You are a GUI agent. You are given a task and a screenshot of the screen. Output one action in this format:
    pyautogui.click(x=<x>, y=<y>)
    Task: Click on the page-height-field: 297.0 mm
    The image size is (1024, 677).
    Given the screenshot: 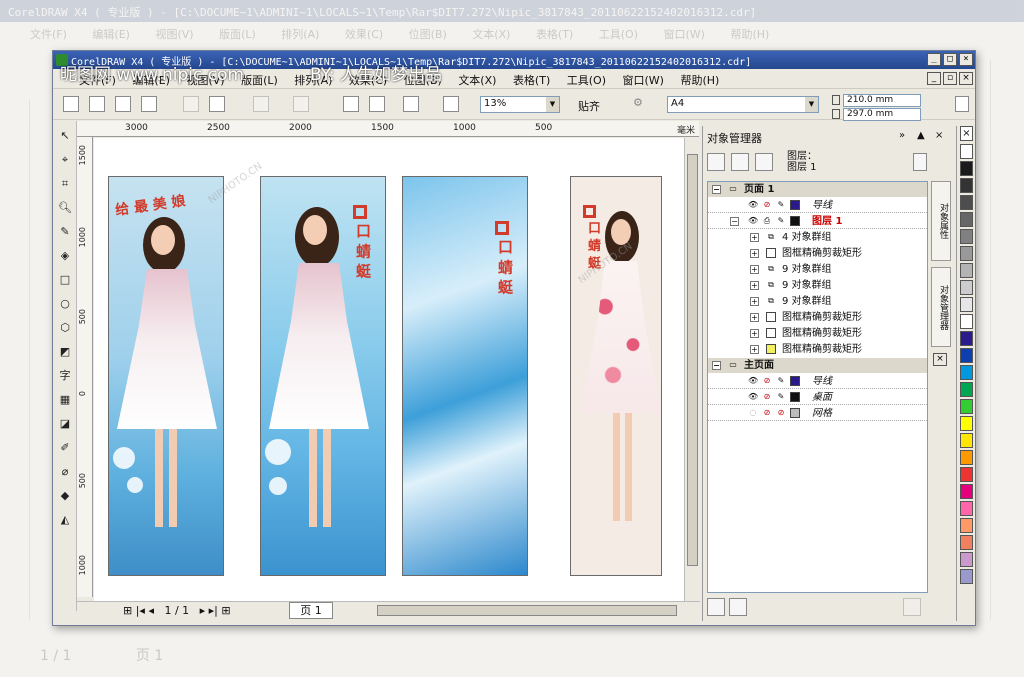 What is the action you would take?
    pyautogui.click(x=882, y=114)
    